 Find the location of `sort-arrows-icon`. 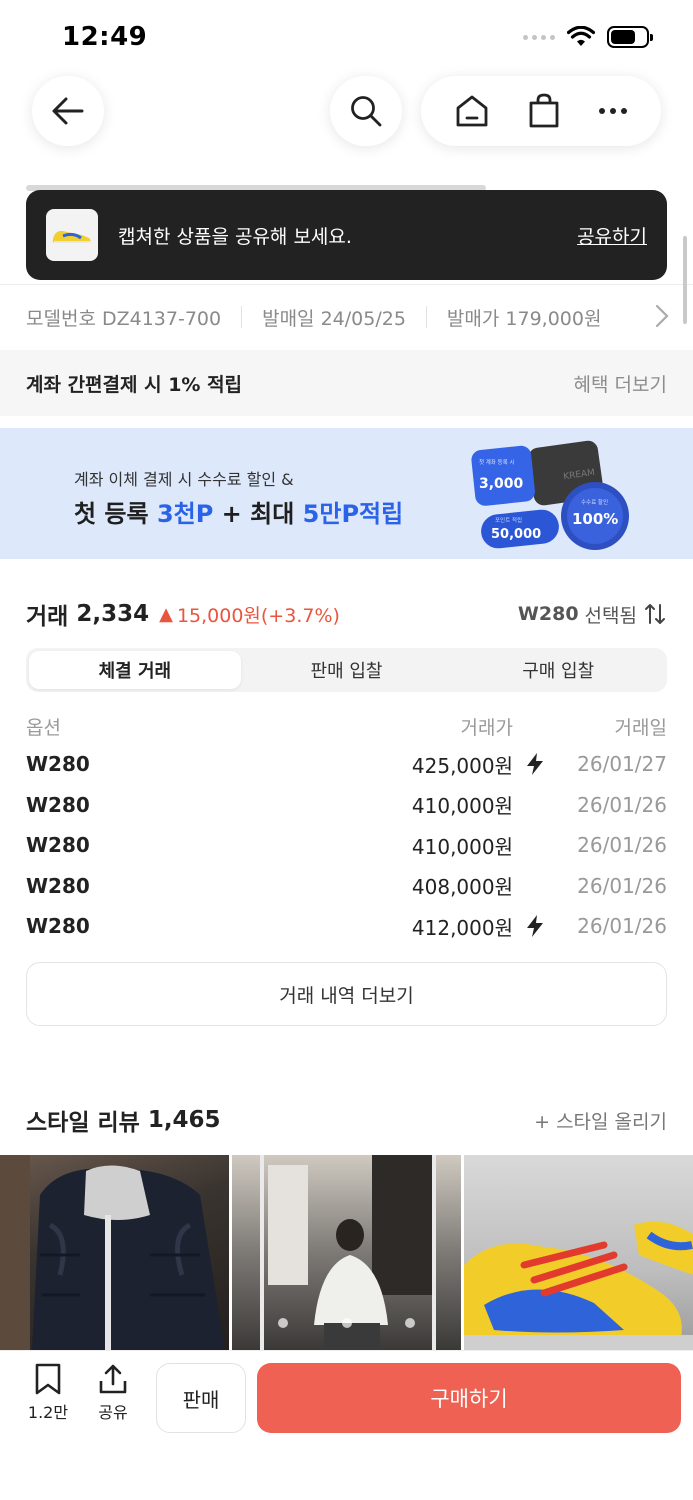

sort-arrows-icon is located at coordinates (655, 614).